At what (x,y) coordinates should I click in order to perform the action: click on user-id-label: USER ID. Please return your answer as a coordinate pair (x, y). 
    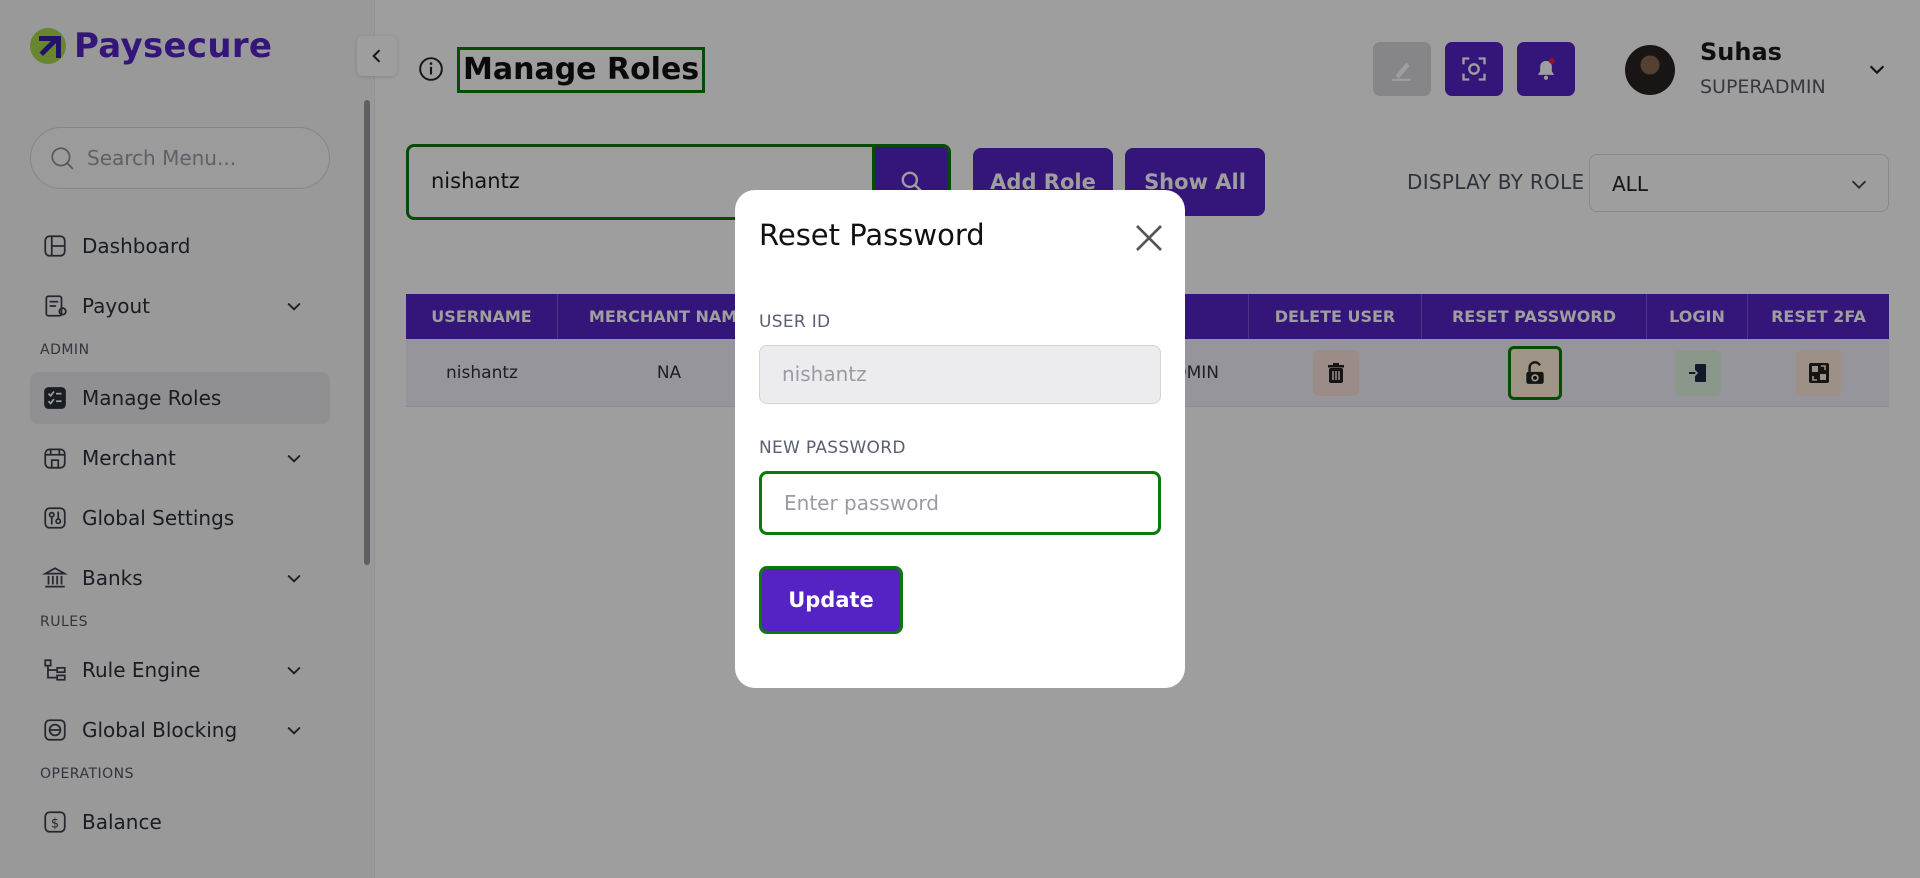
    Looking at the image, I should click on (795, 322).